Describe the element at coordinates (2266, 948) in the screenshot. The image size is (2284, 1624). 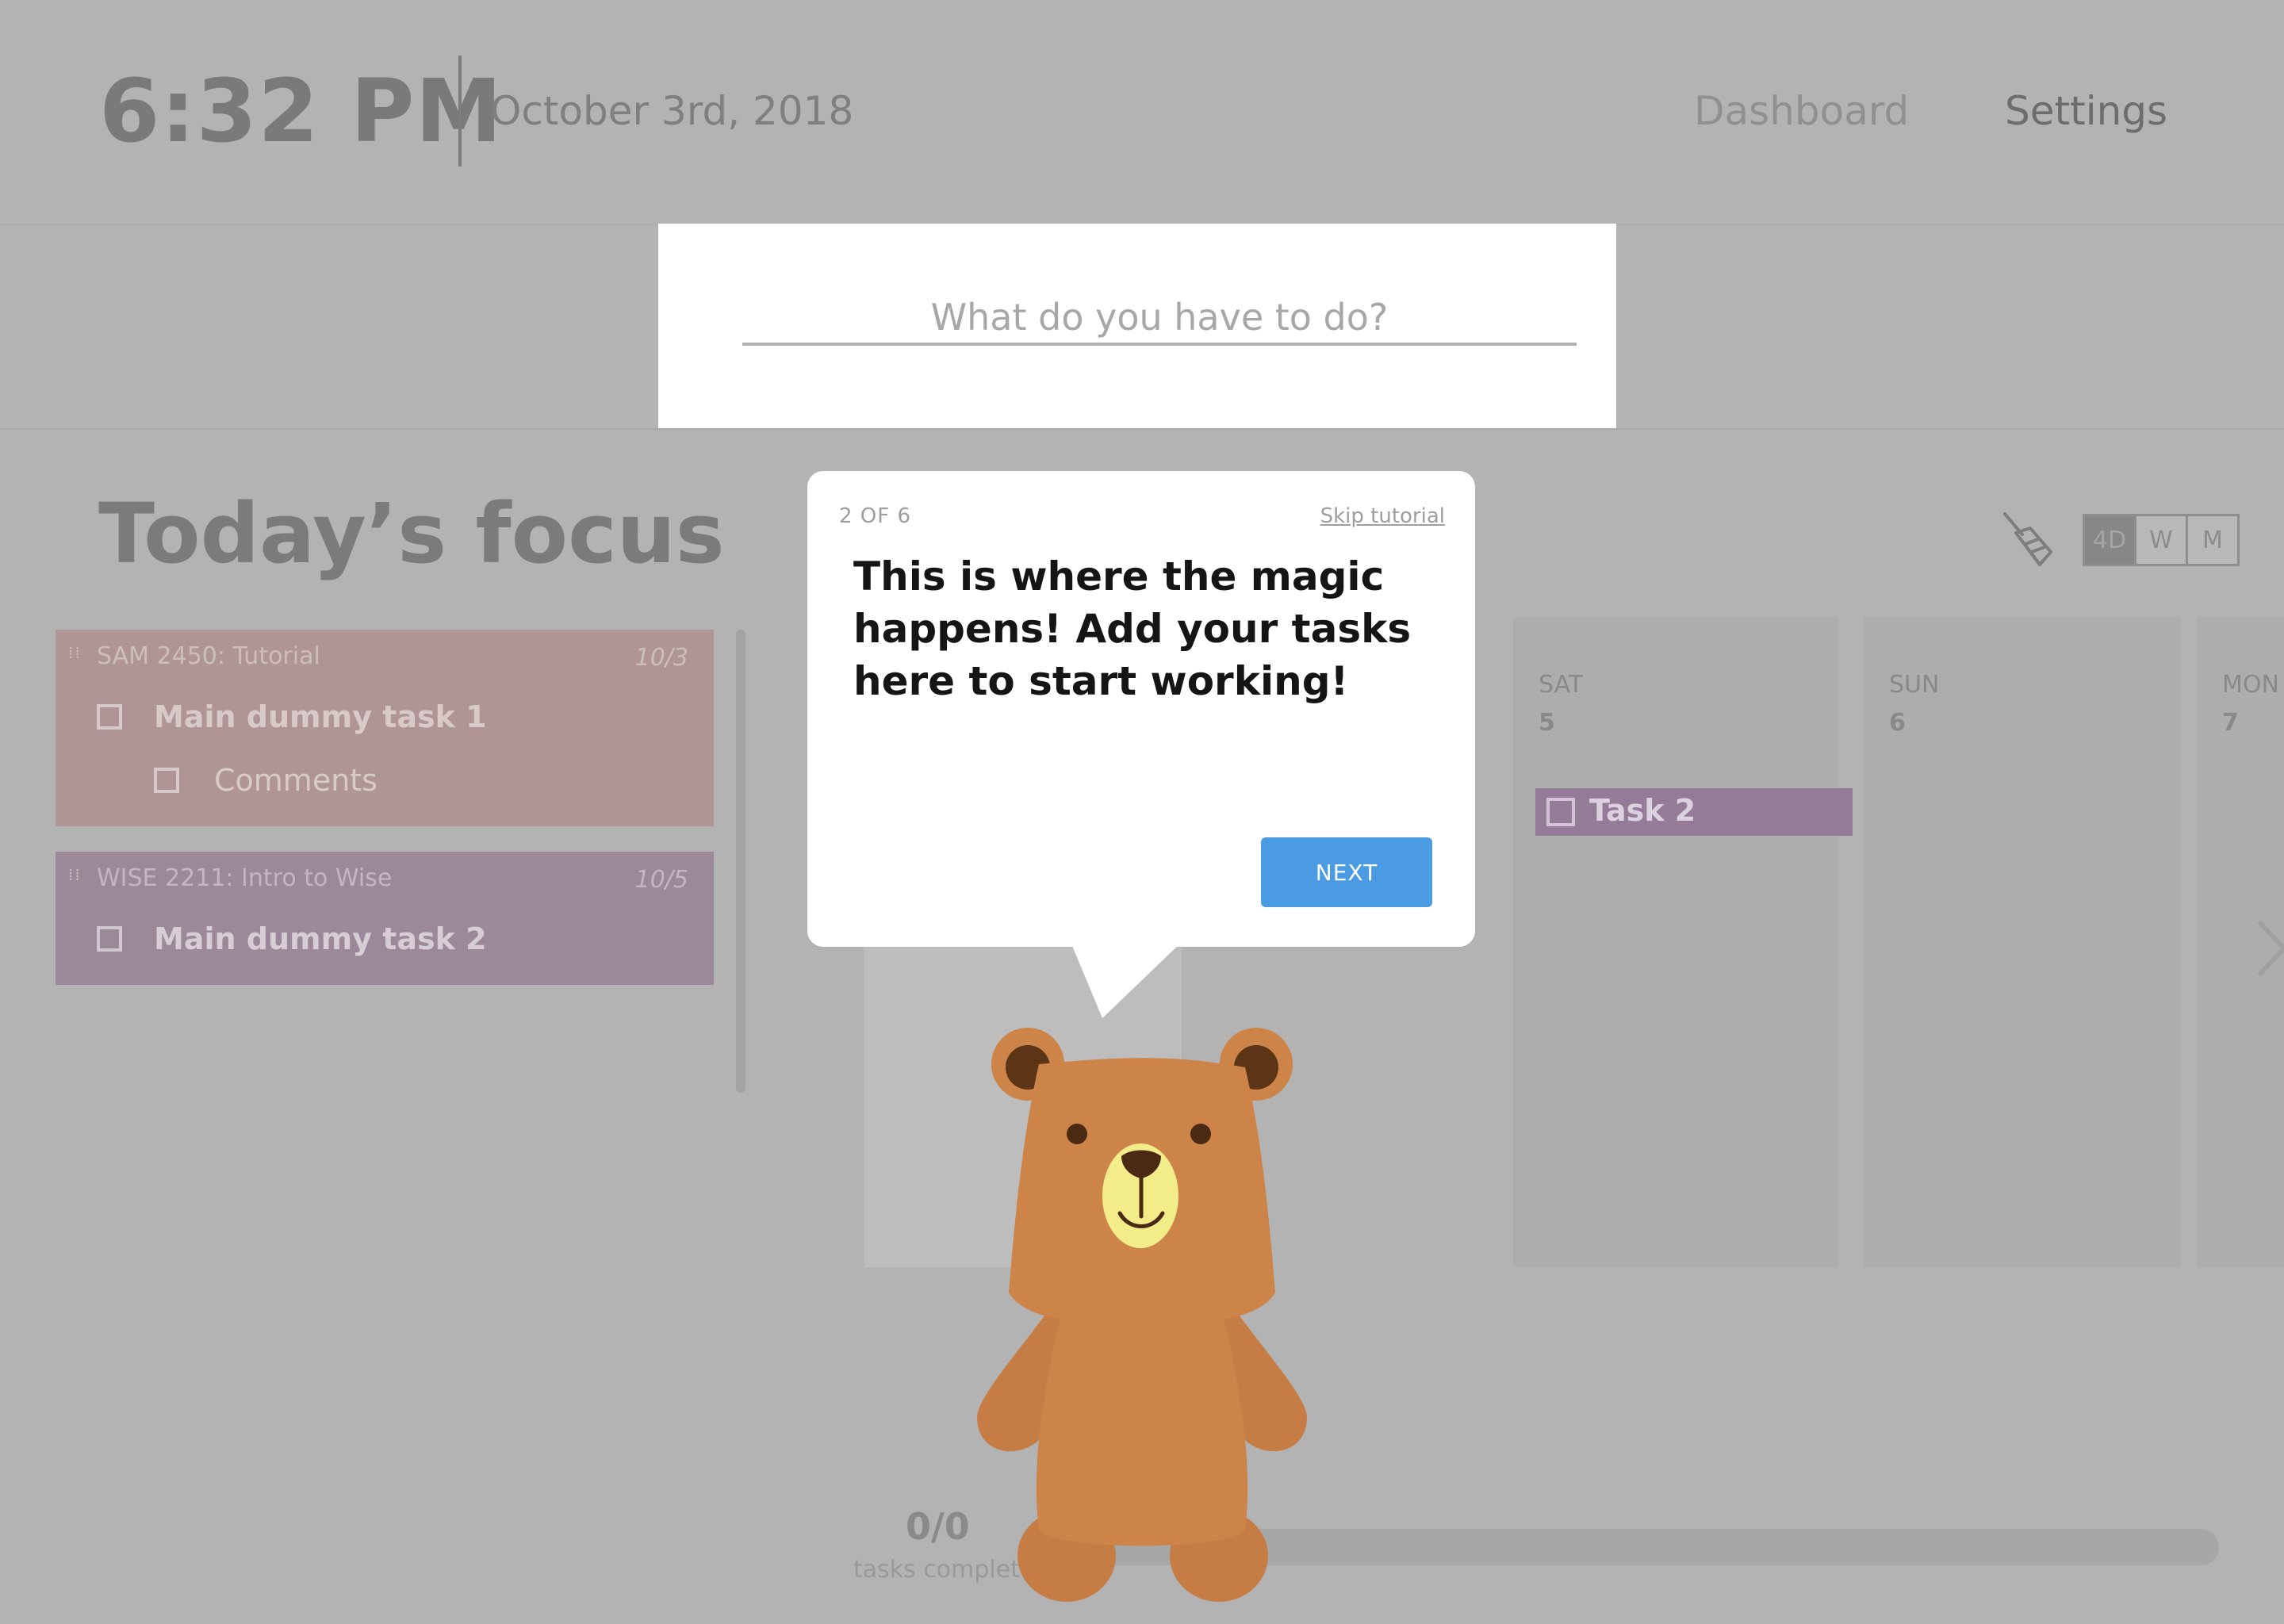
I see `chevron-right-icon` at that location.